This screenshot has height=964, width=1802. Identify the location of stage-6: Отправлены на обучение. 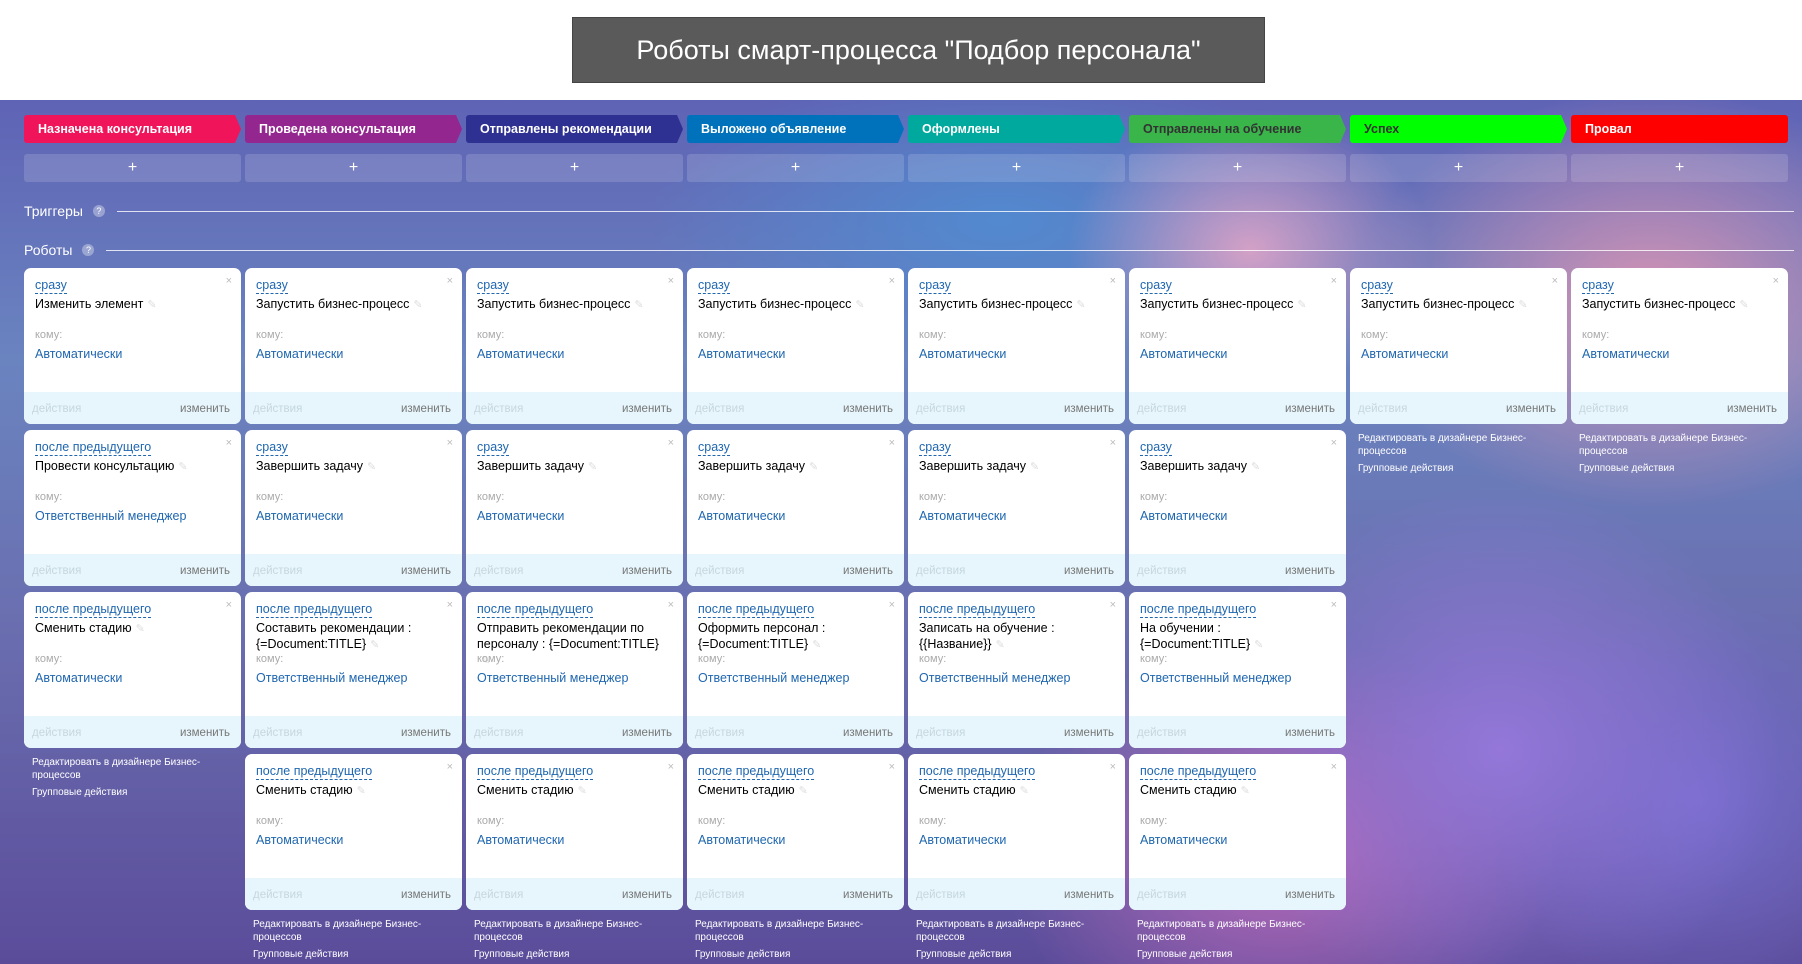
(1237, 129).